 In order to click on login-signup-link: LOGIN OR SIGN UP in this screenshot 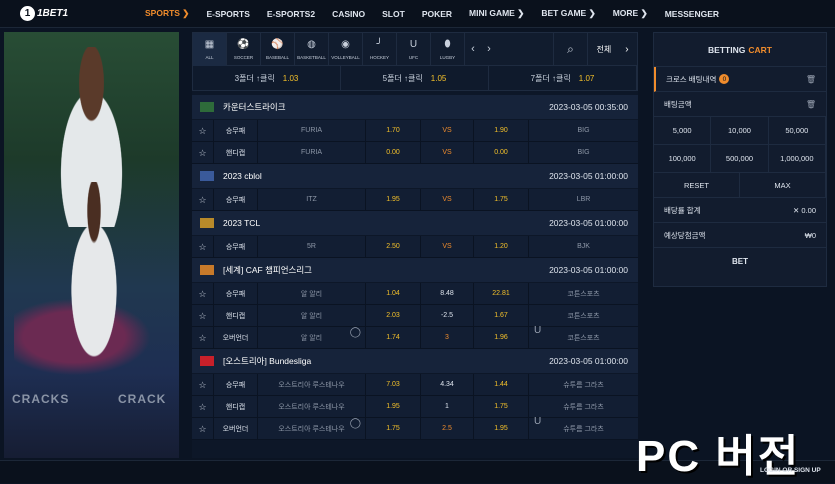, I will do `click(790, 470)`.